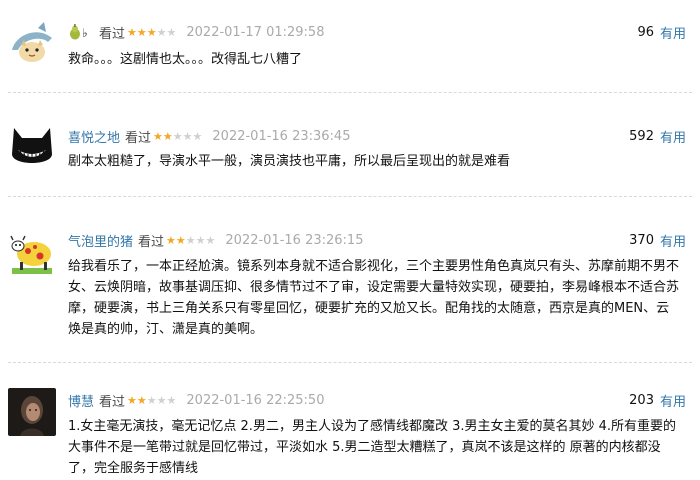 This screenshot has width=700, height=480. Describe the element at coordinates (255, 400) in the screenshot. I see `review-time: 2022-01-16 22:25:50` at that location.